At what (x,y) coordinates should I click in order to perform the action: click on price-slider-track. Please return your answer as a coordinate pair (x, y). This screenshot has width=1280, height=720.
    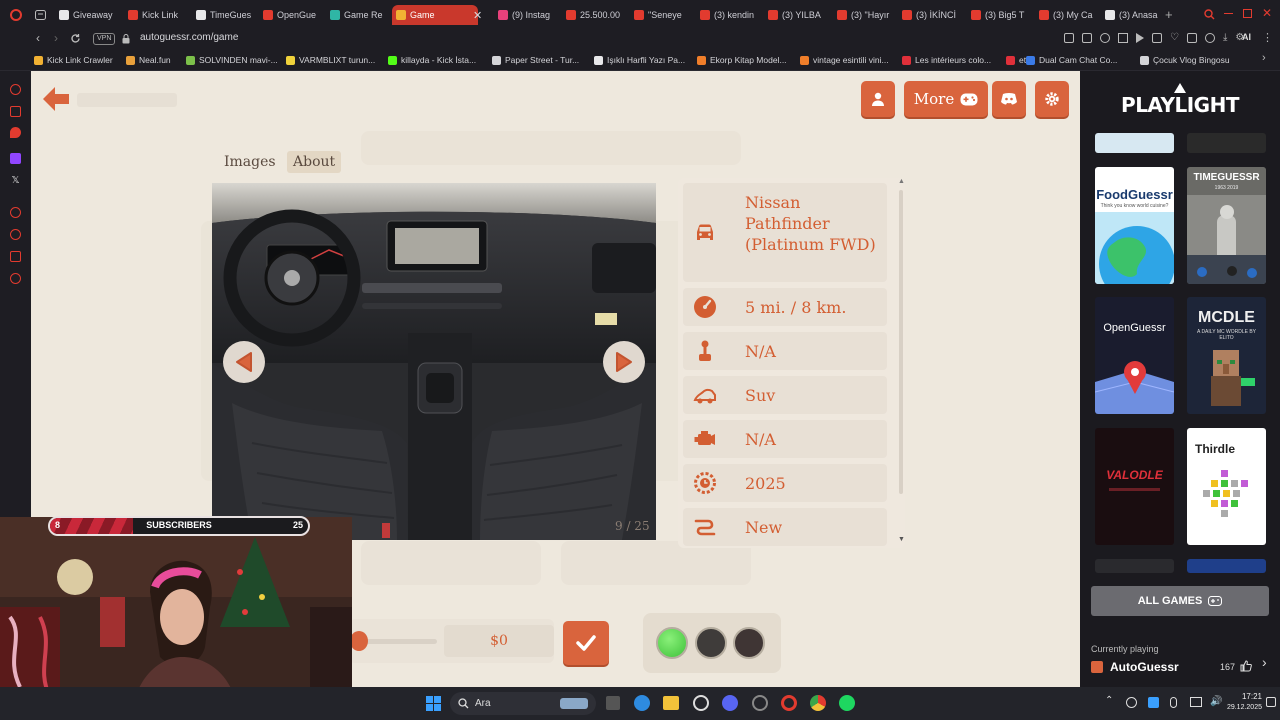
    Looking at the image, I should click on (397, 641).